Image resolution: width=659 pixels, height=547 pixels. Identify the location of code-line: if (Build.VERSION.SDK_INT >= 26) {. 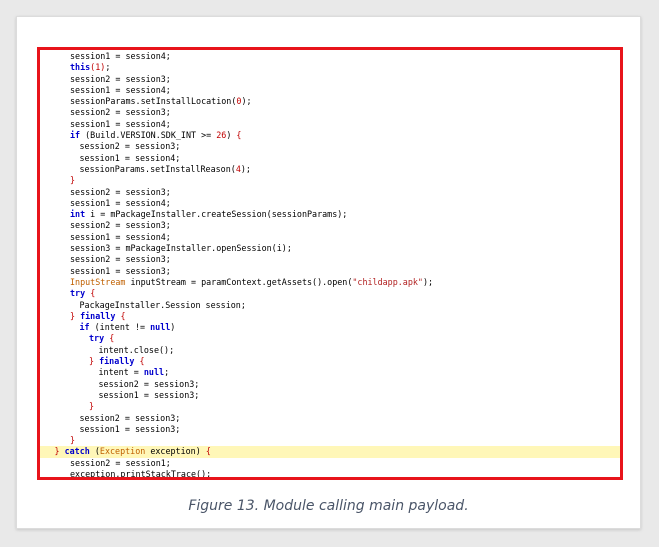
(330, 135).